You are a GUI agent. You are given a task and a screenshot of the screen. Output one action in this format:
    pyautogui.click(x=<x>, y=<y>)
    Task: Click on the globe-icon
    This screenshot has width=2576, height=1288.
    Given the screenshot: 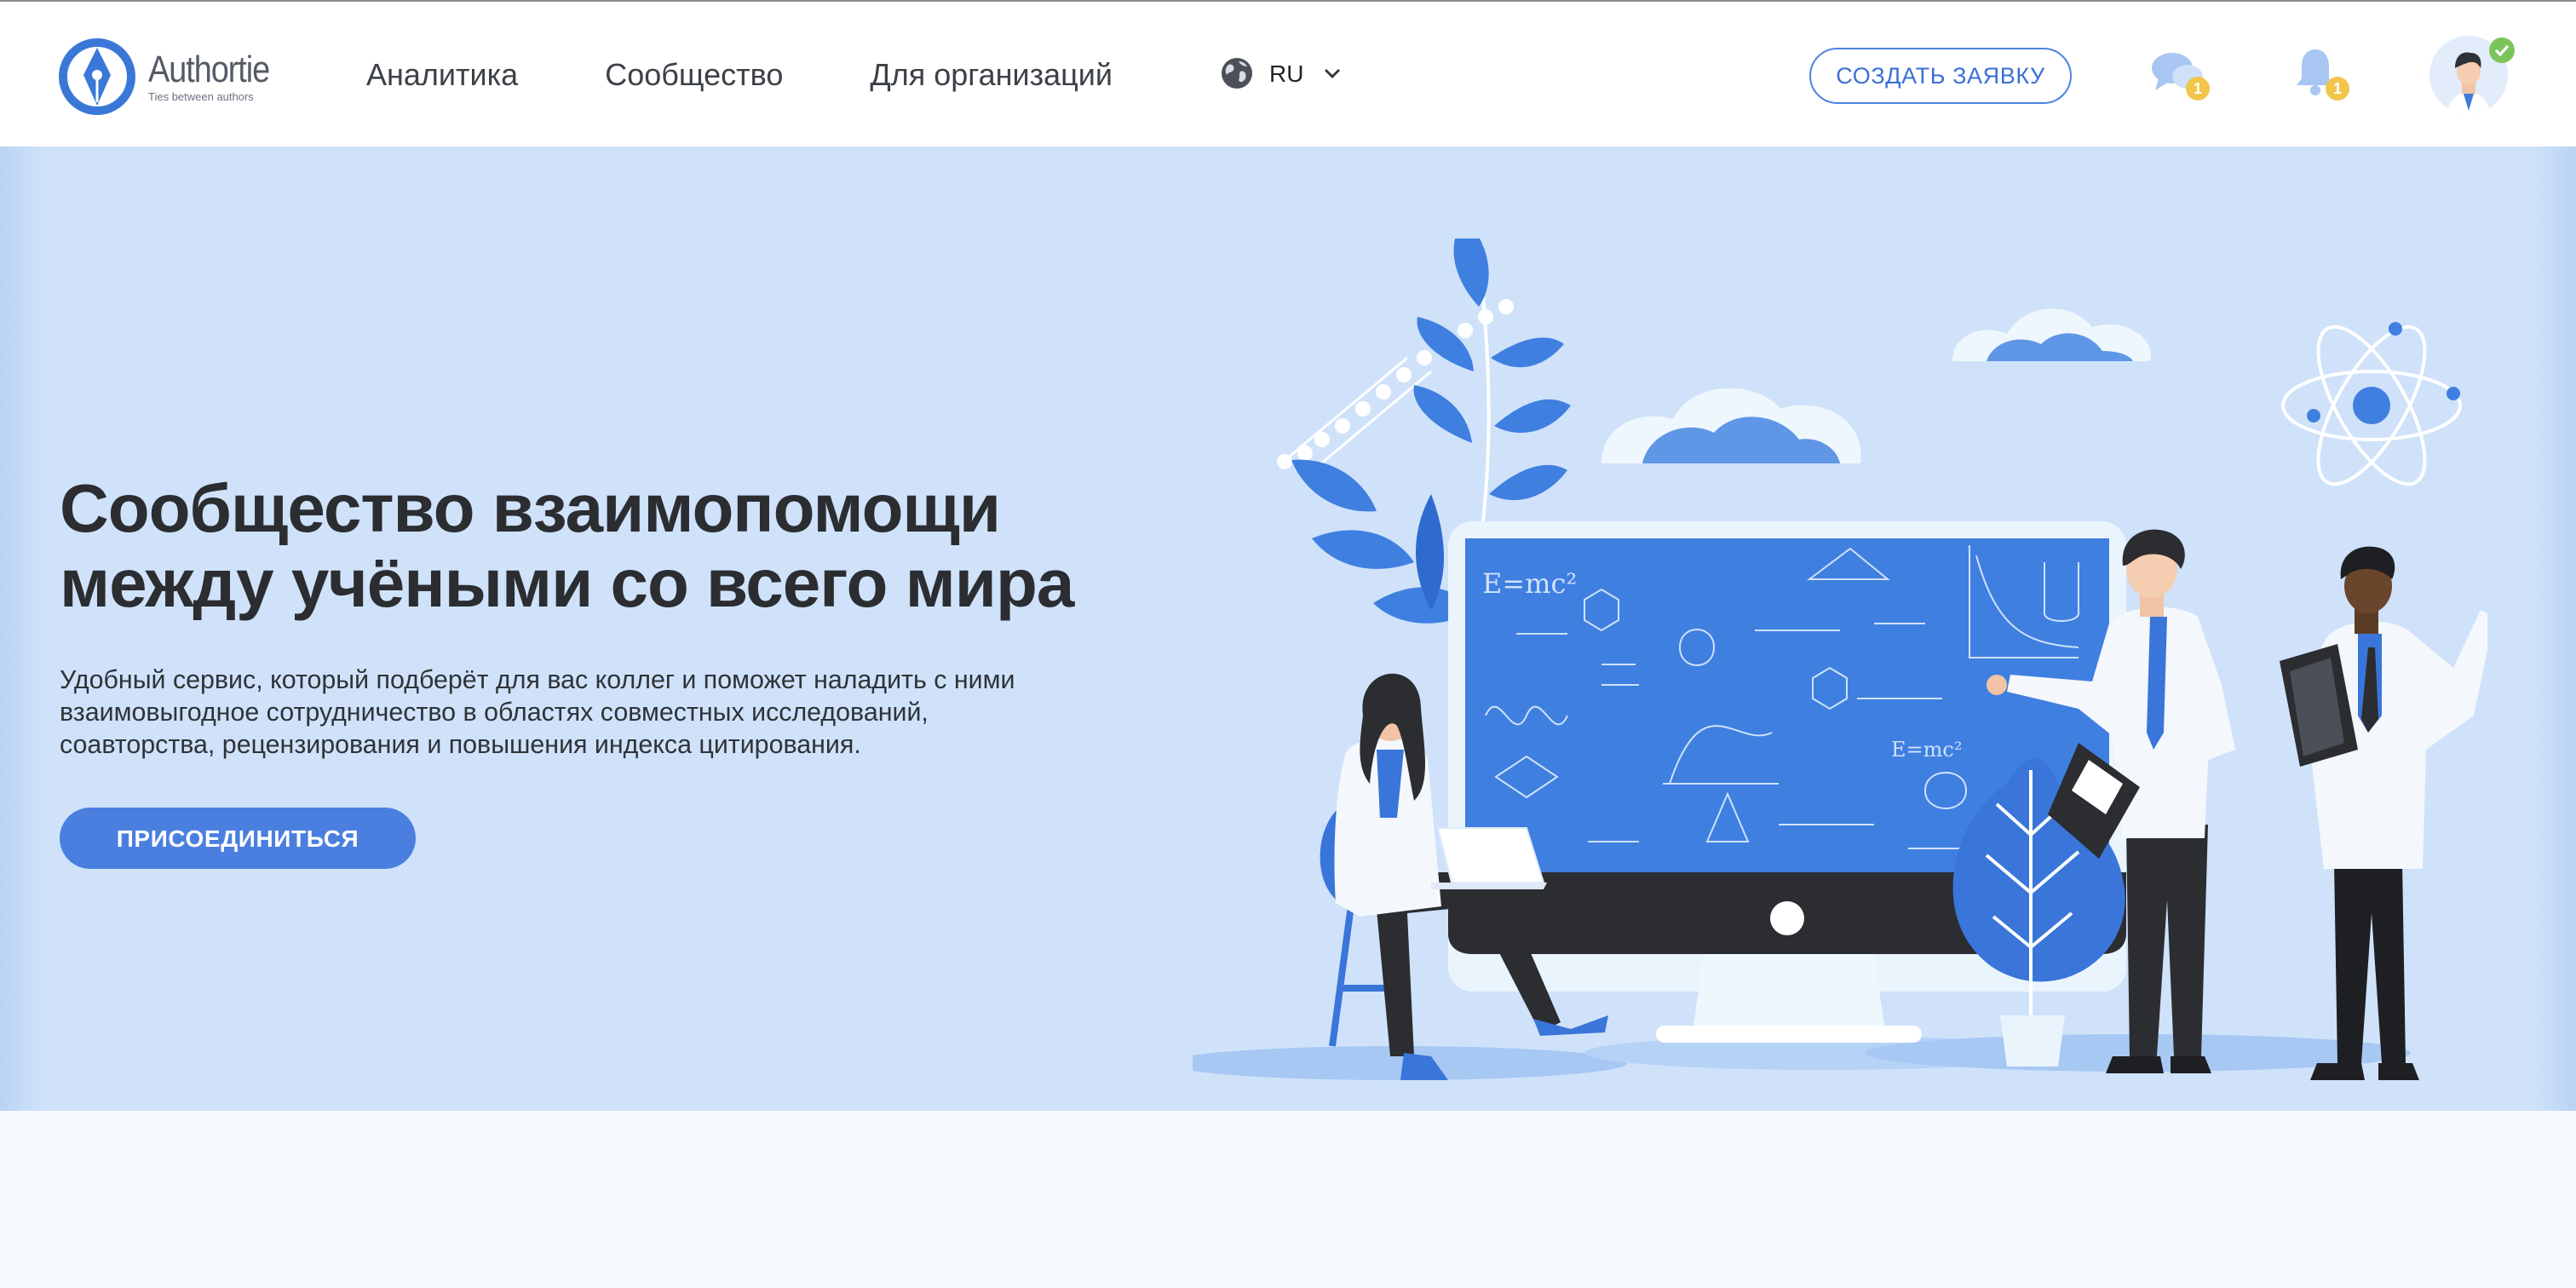 What is the action you would take?
    pyautogui.click(x=1237, y=74)
    